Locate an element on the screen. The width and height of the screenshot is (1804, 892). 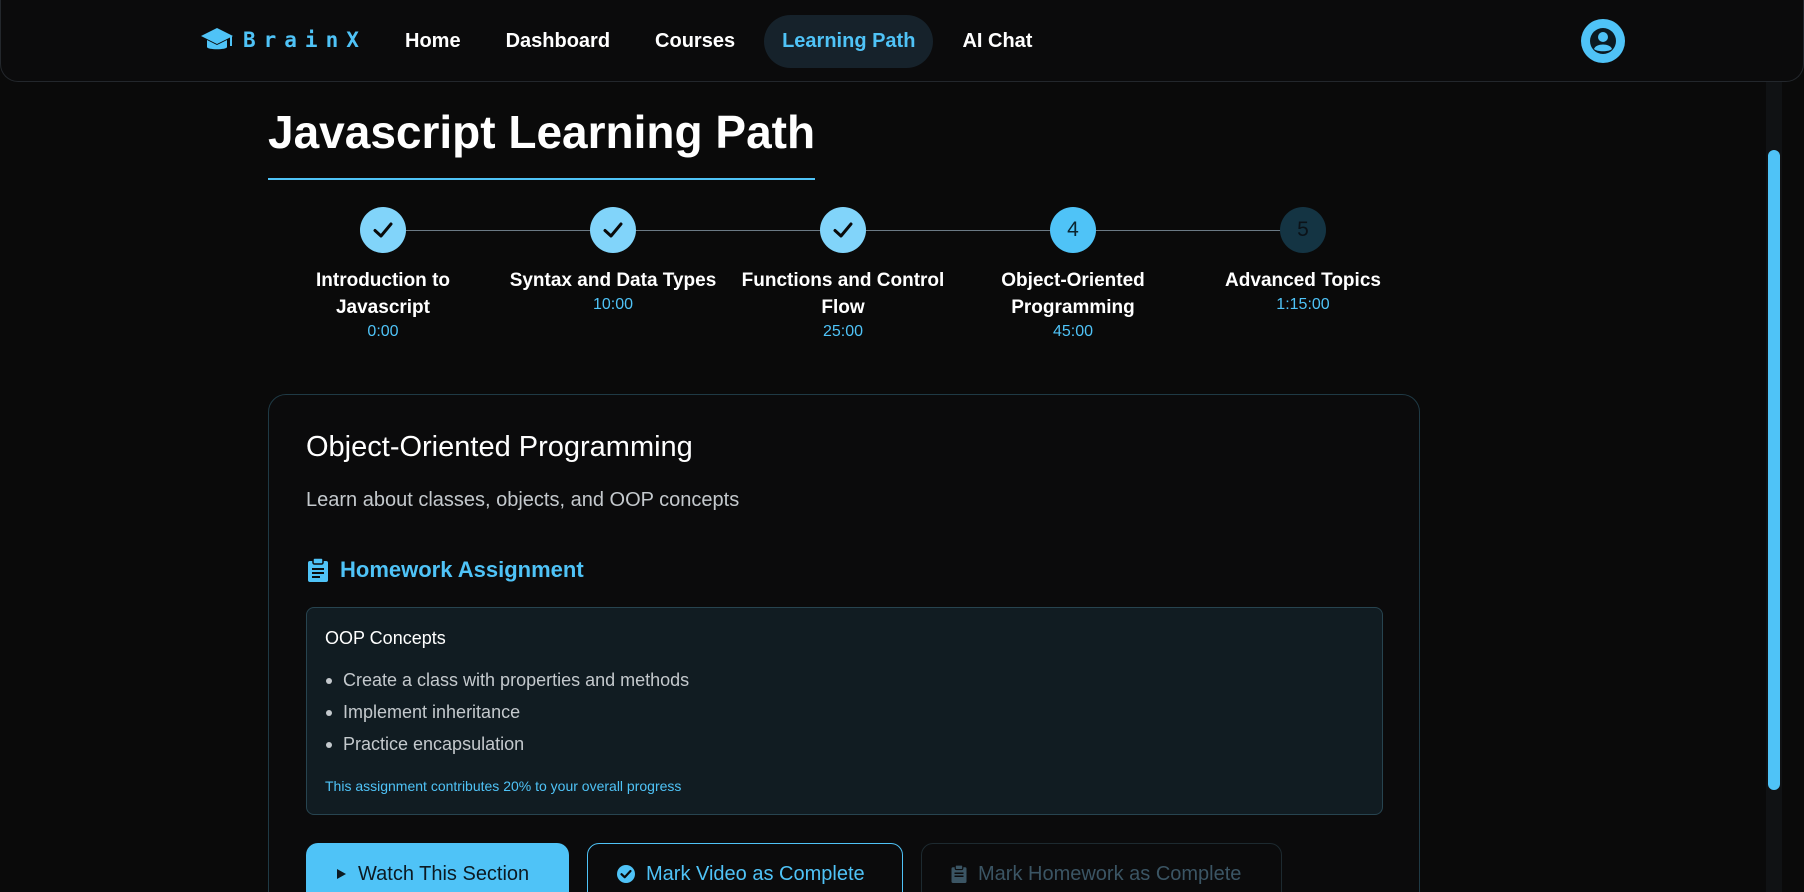
step-title: Object-Oriented Programming is located at coordinates (1073, 294).